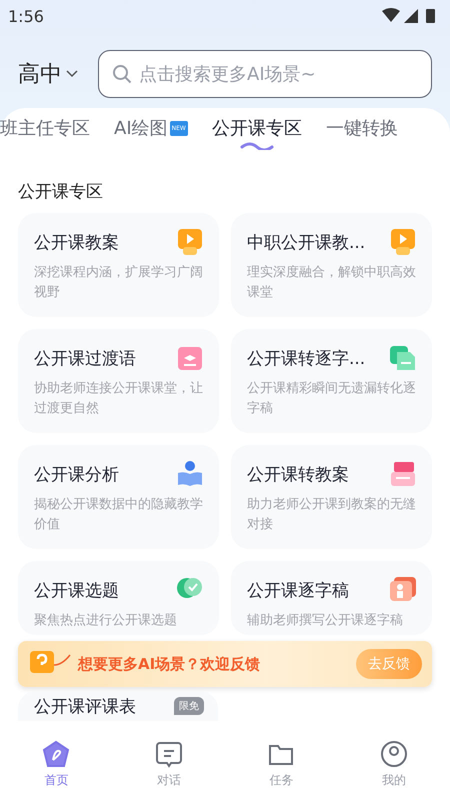 The image size is (450, 800). Describe the element at coordinates (119, 515) in the screenshot. I see `card-description: 揭秘公开课数据中的隐藏教学价值` at that location.